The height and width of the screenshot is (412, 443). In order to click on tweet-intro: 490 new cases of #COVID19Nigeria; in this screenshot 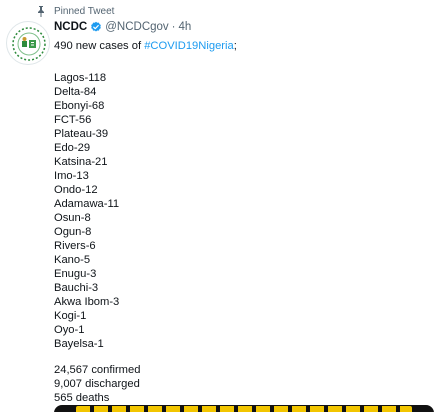, I will do `click(244, 46)`.